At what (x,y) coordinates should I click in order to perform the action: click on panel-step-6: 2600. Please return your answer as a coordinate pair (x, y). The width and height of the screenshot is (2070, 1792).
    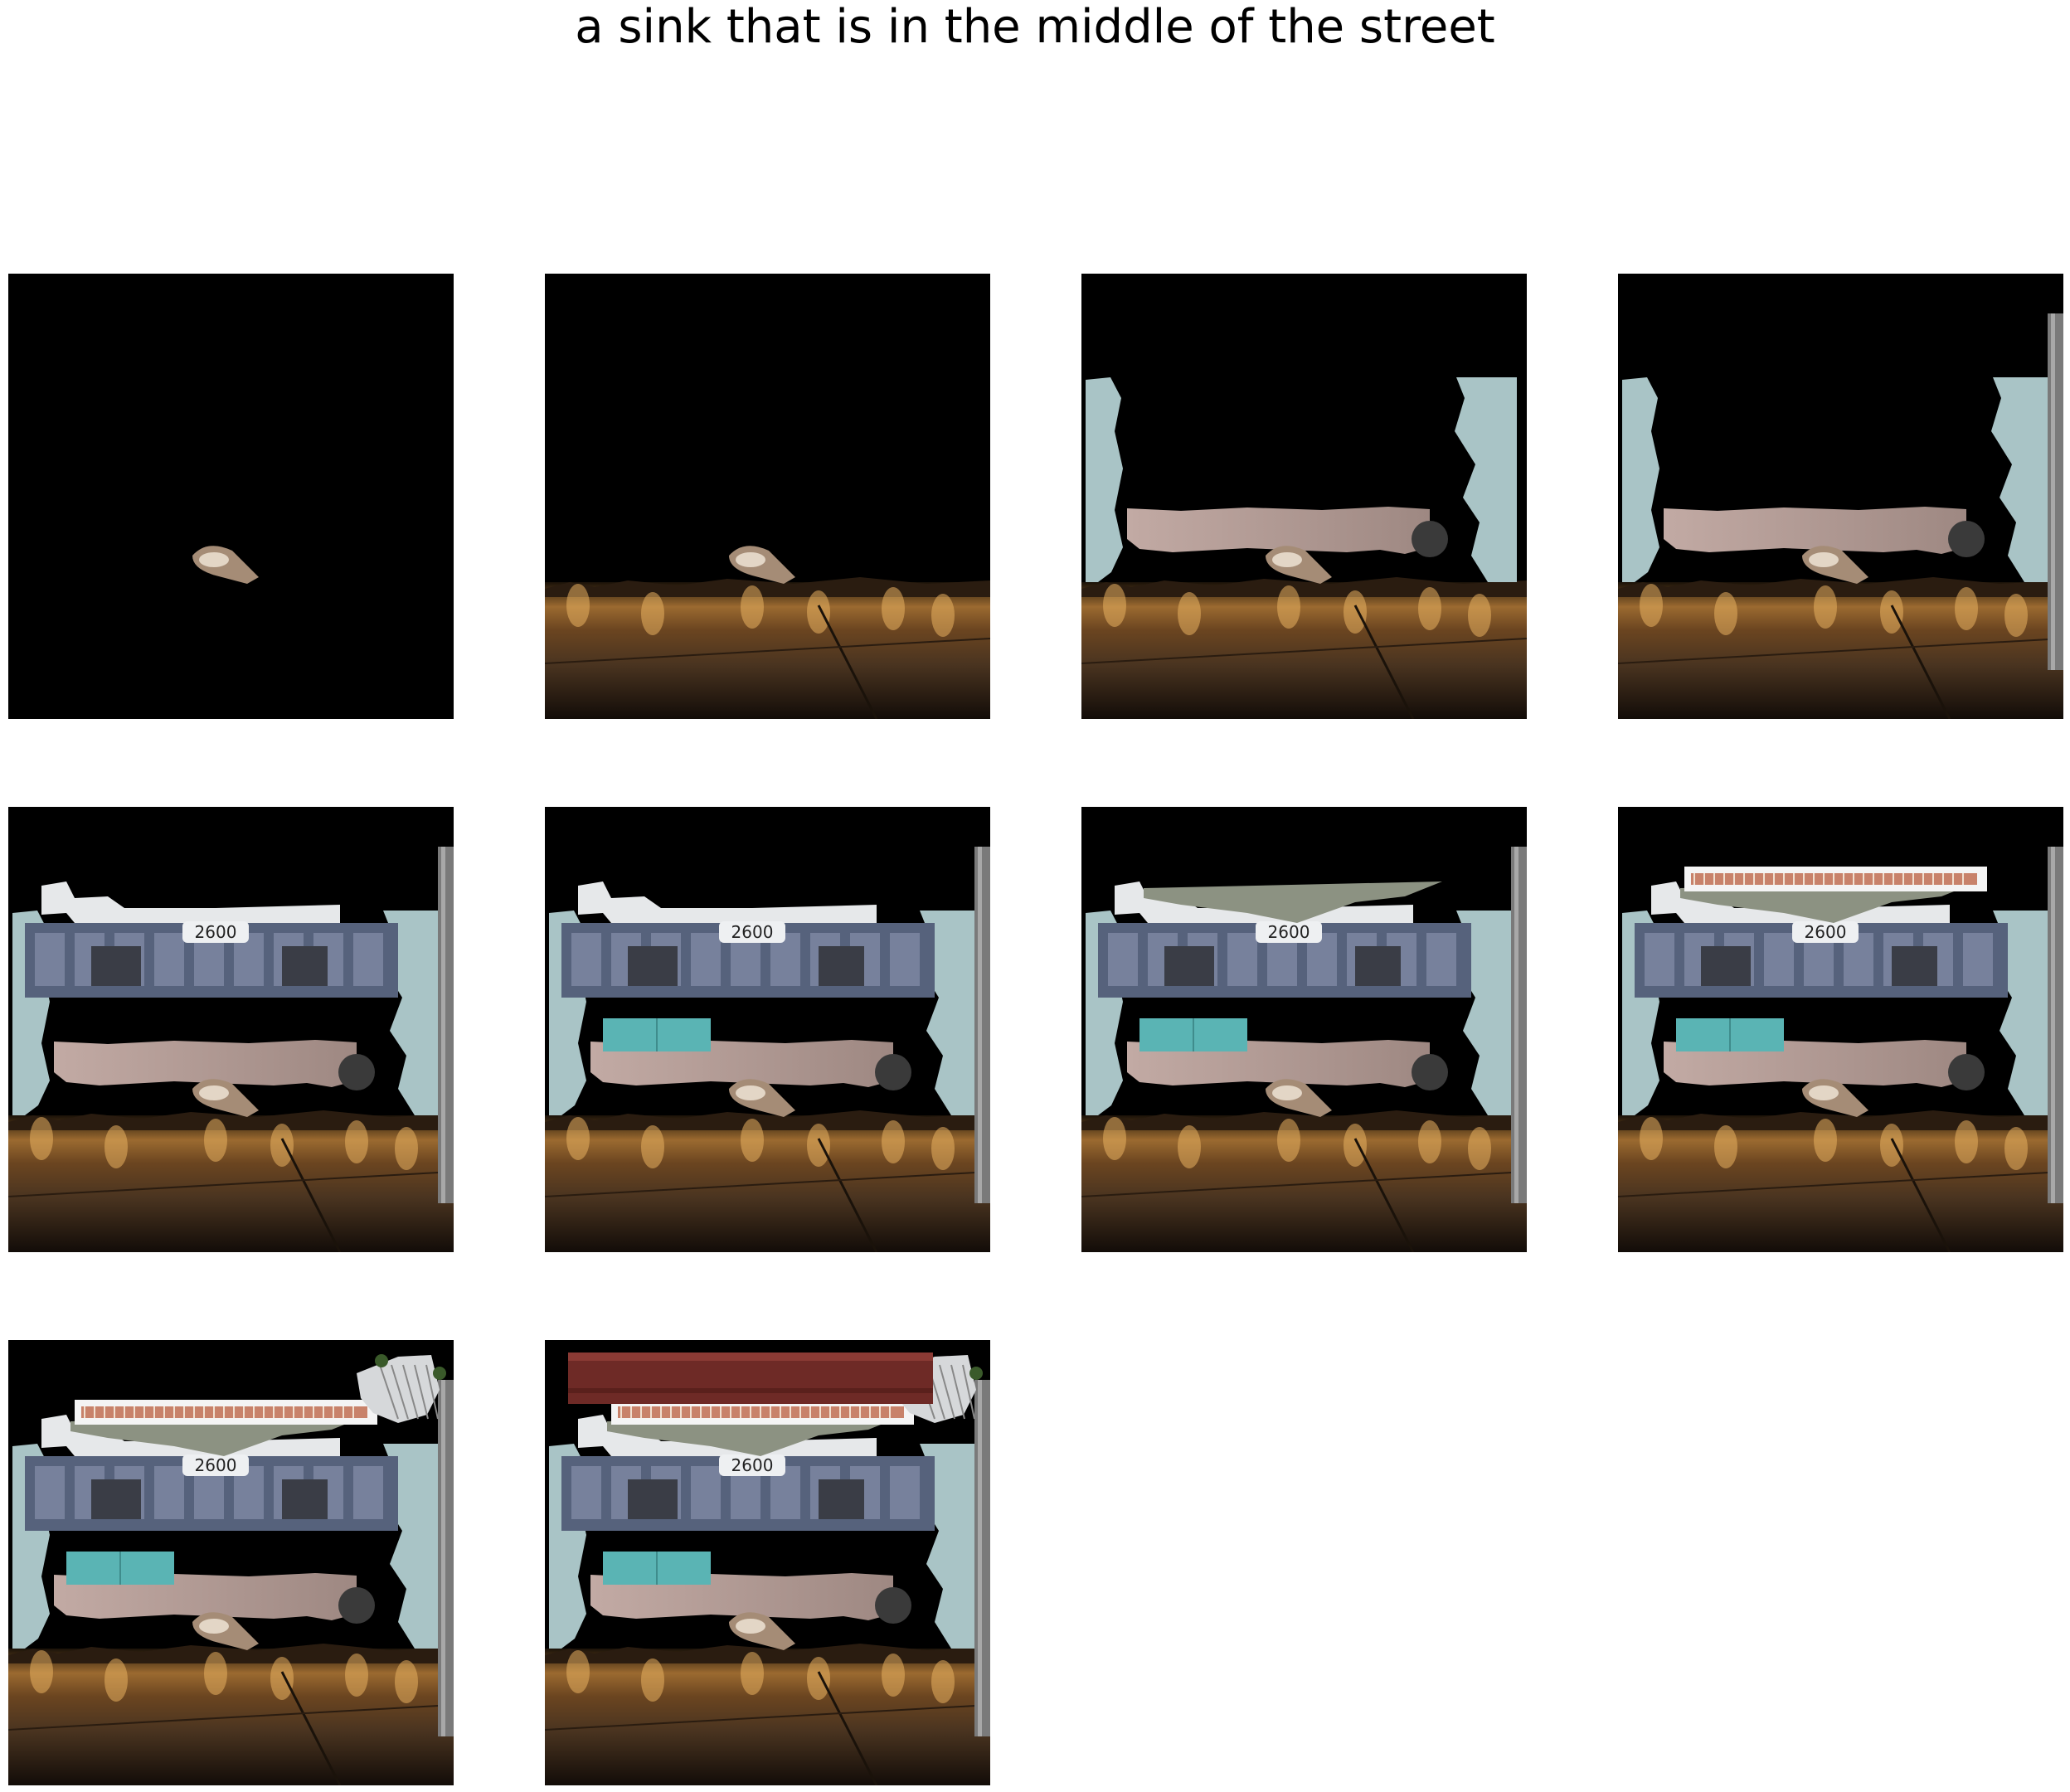
    Looking at the image, I should click on (768, 1029).